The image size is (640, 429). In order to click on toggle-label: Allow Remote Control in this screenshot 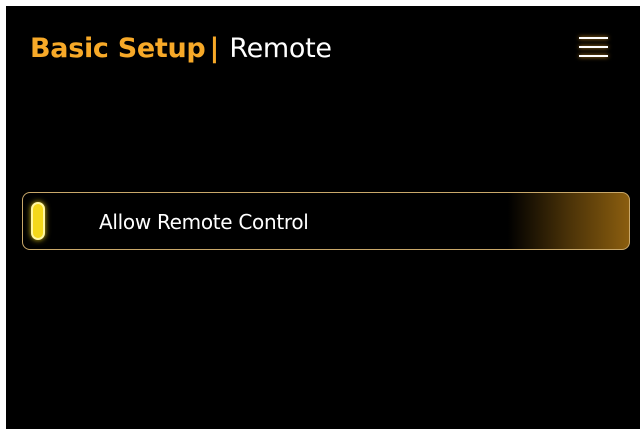, I will do `click(204, 222)`.